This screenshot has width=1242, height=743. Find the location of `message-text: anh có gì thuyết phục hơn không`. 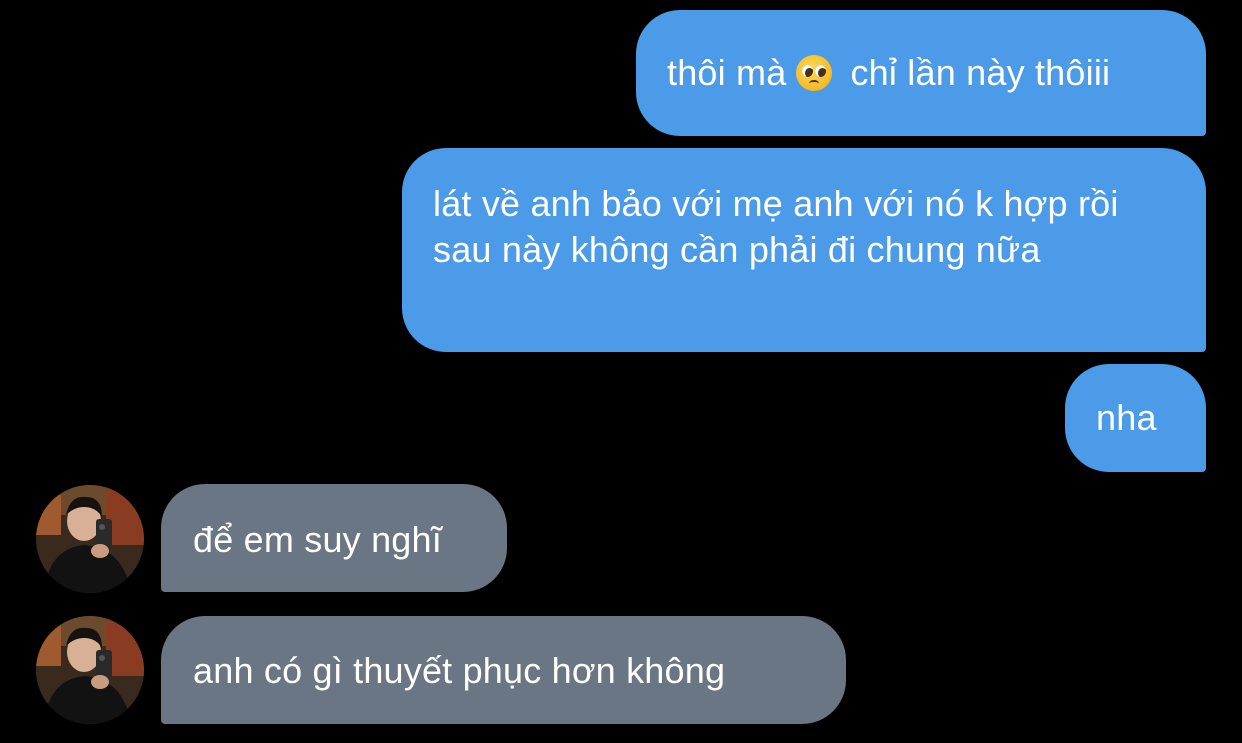

message-text: anh có gì thuyết phục hơn không is located at coordinates (459, 670).